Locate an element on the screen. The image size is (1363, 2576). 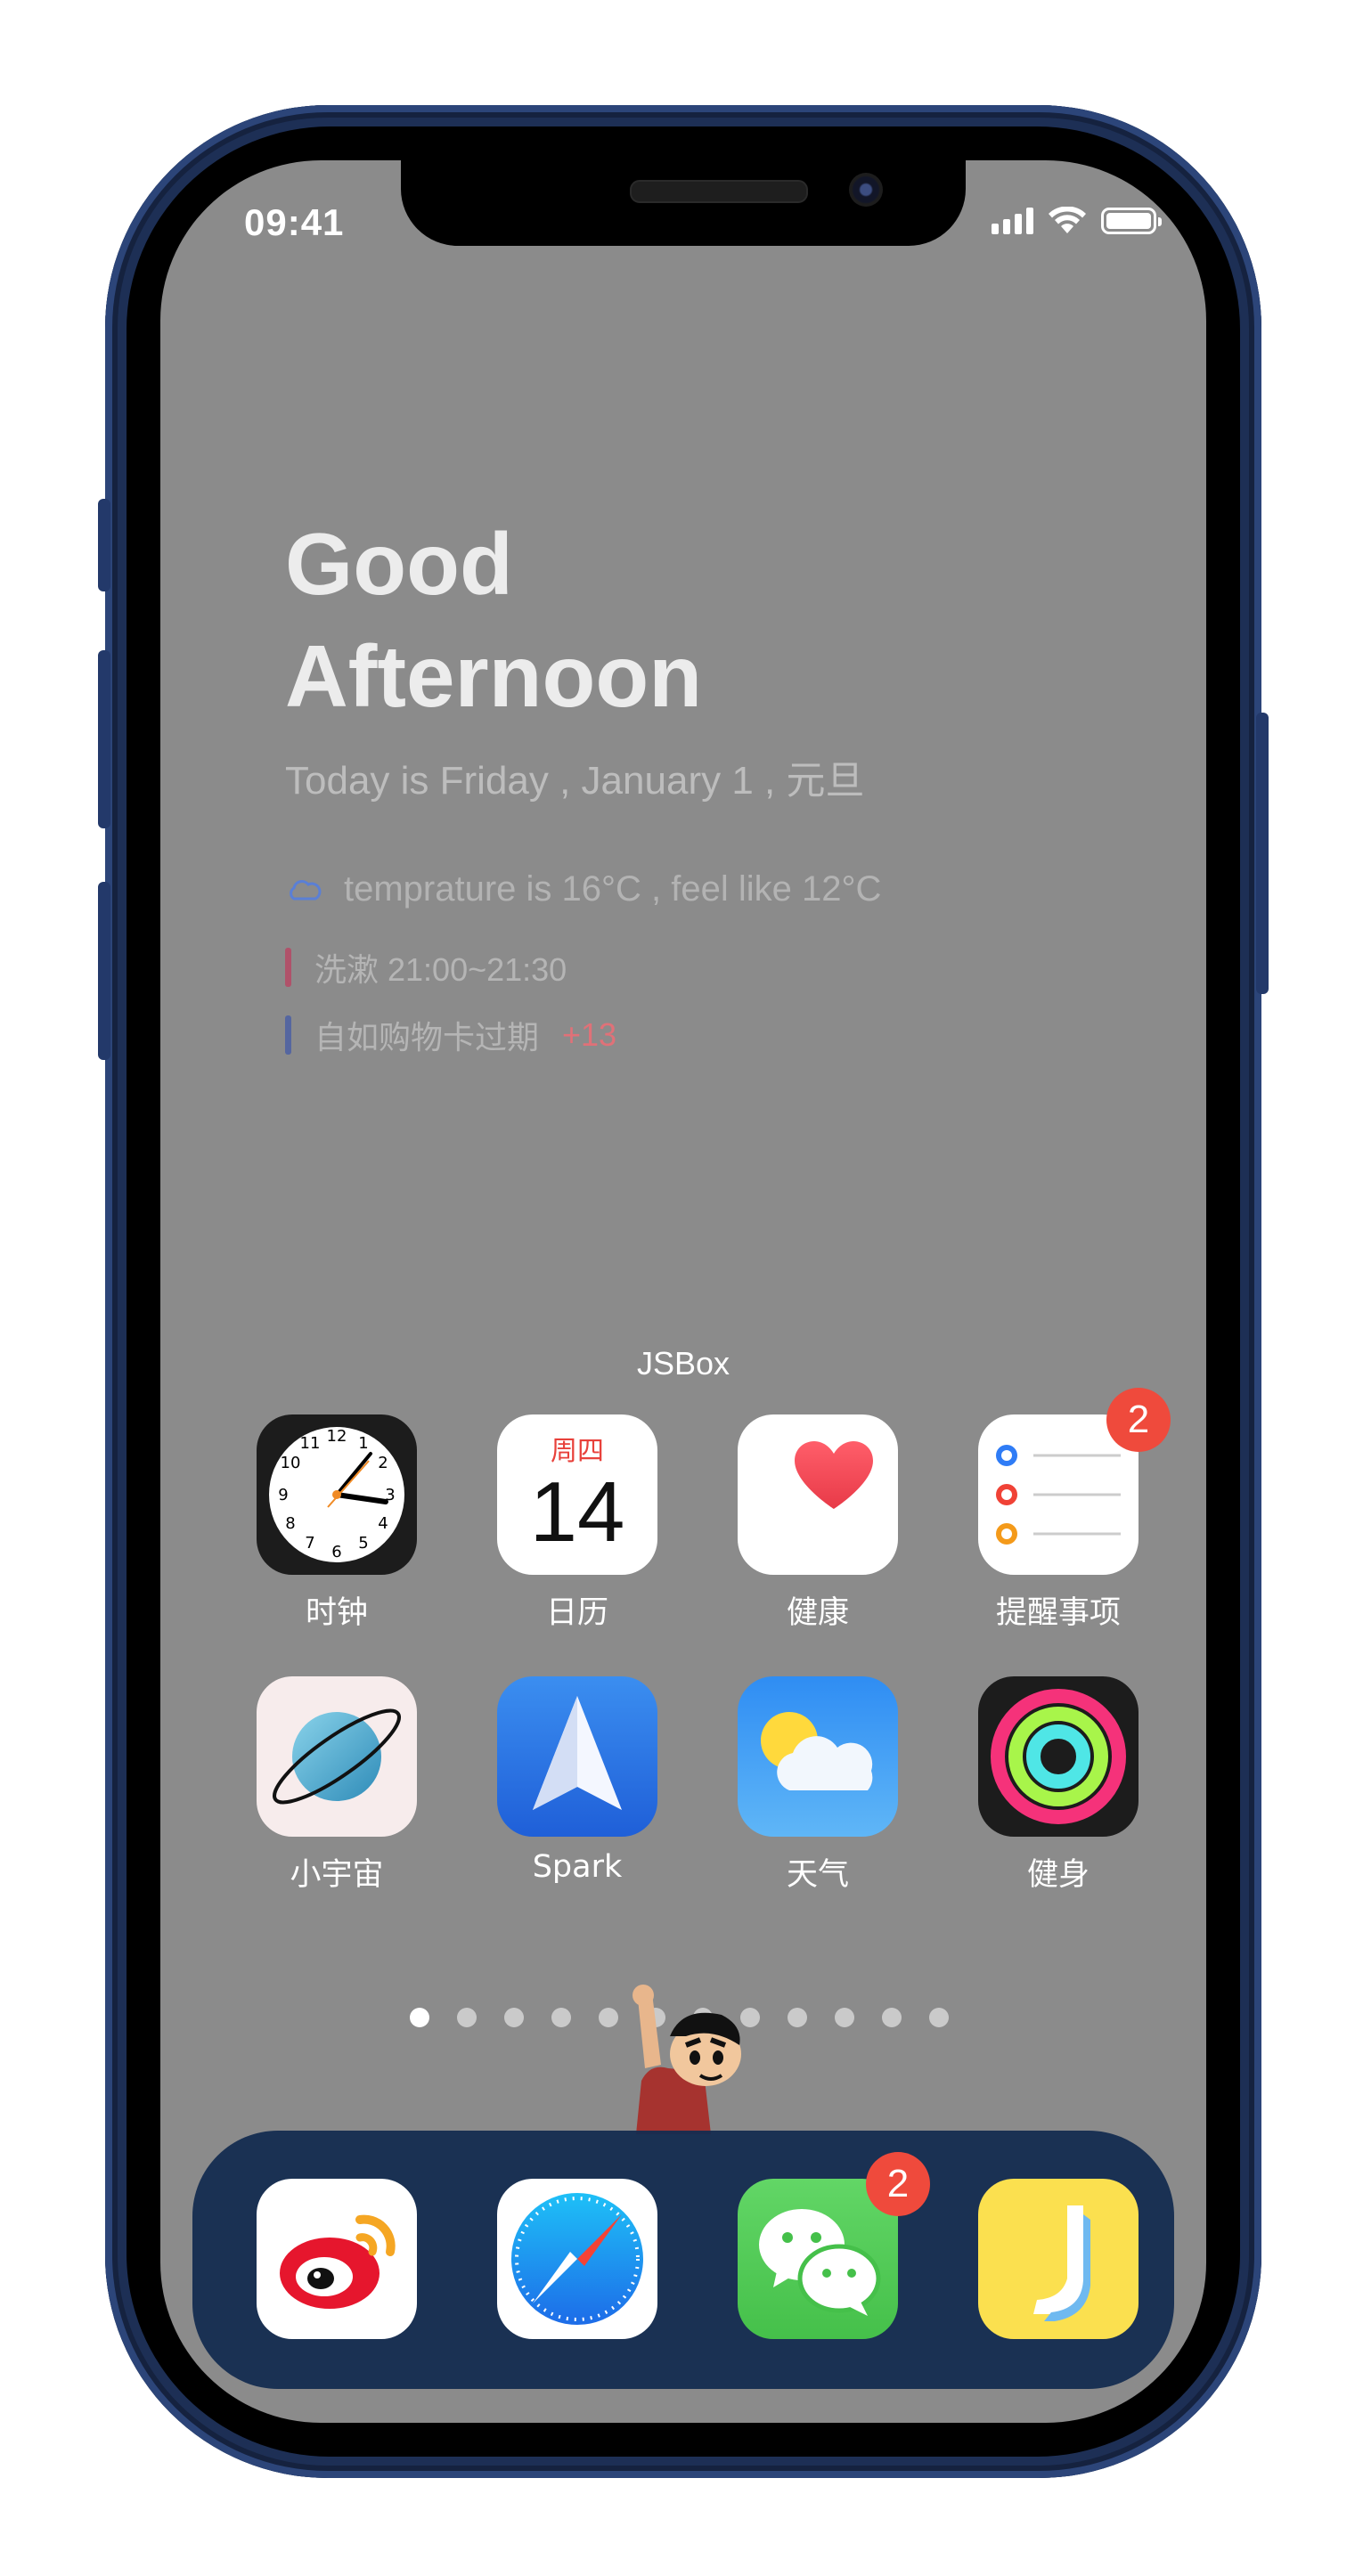
weibo-icon is located at coordinates (337, 2259).